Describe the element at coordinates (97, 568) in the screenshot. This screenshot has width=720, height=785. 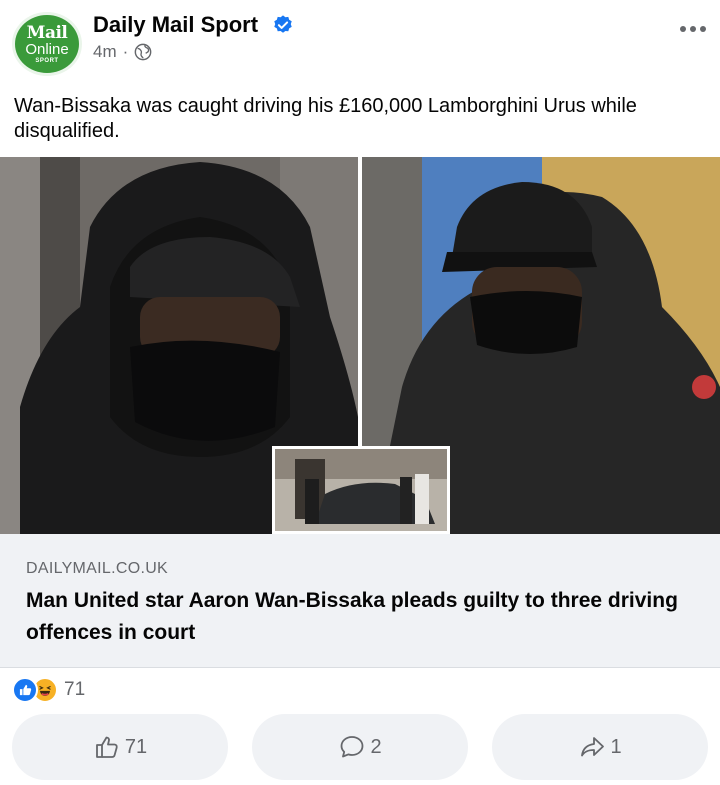
I see `link-domain: DAILYMAIL.CO.UK` at that location.